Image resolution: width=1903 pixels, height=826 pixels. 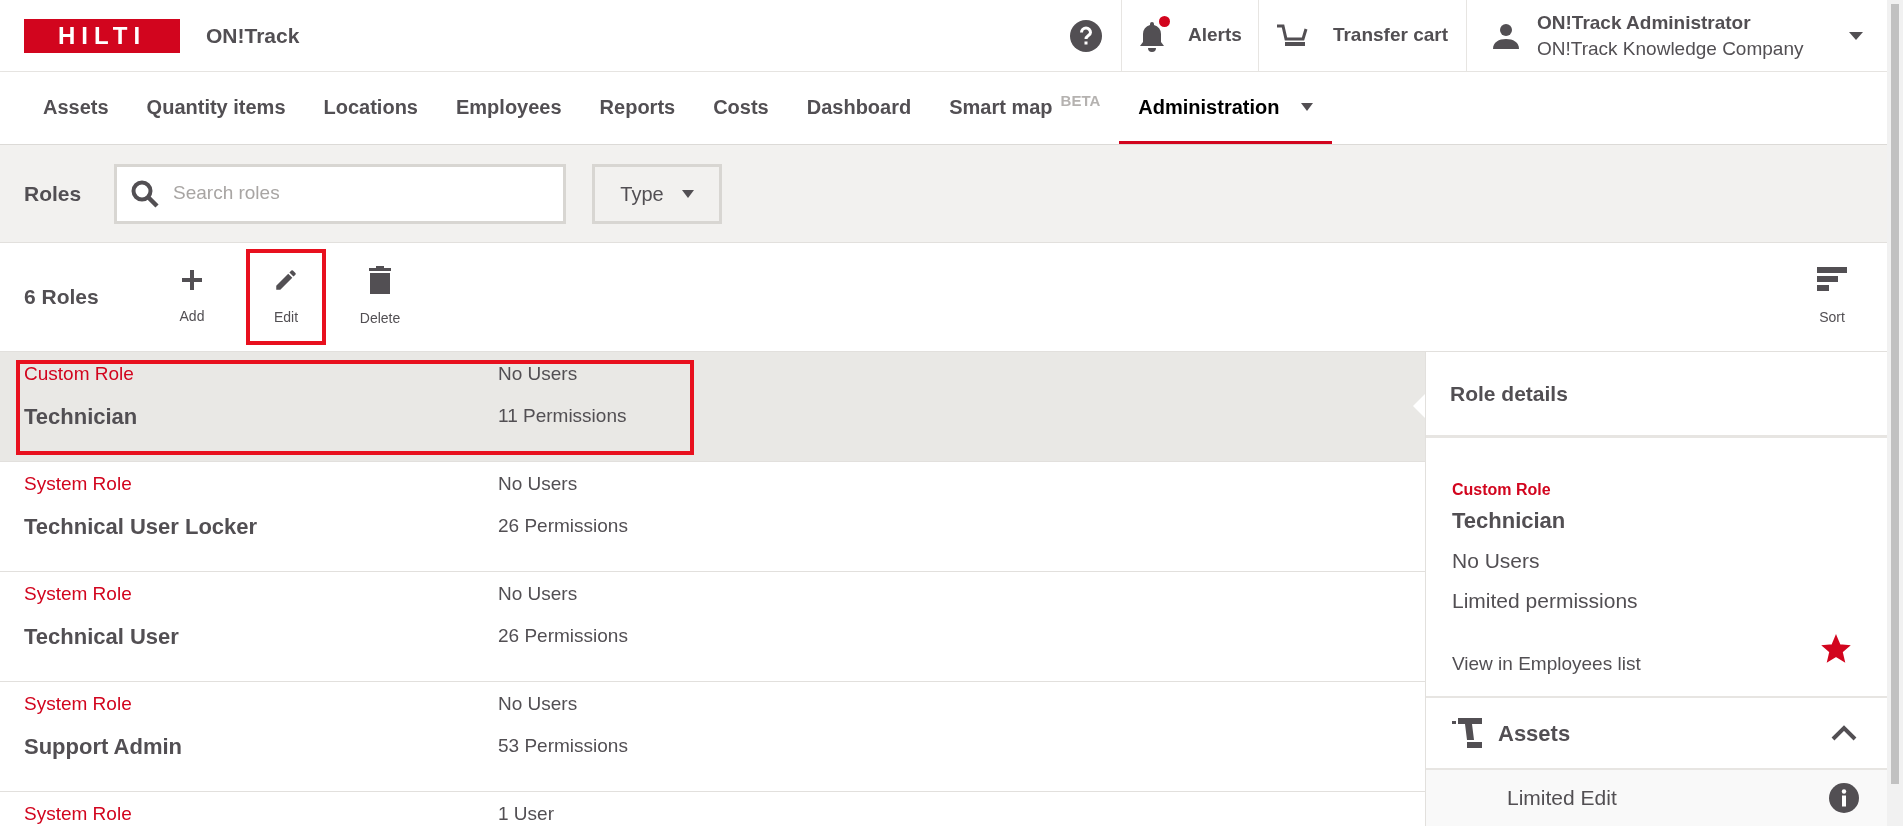 What do you see at coordinates (79, 373) in the screenshot?
I see `role-type: Custom Role` at bounding box center [79, 373].